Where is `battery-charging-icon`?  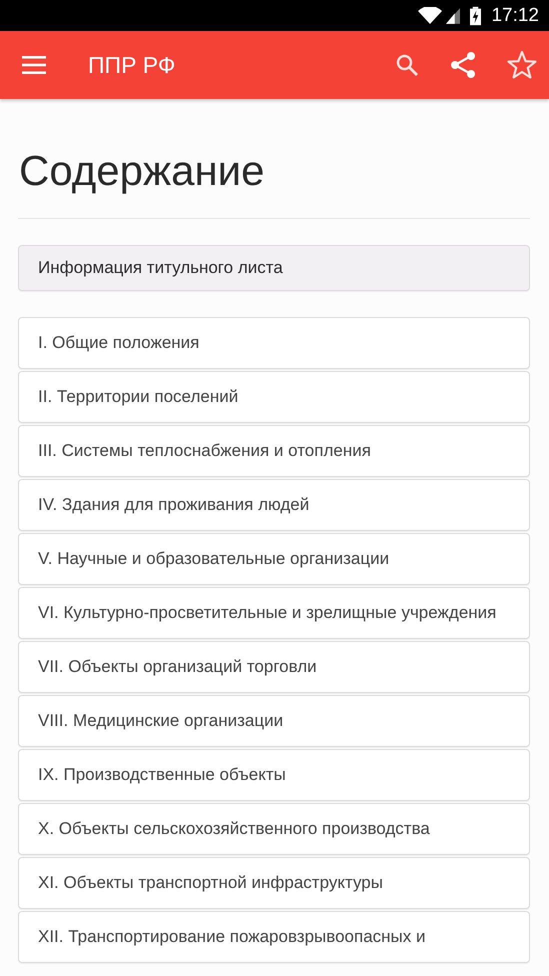
battery-charging-icon is located at coordinates (476, 16).